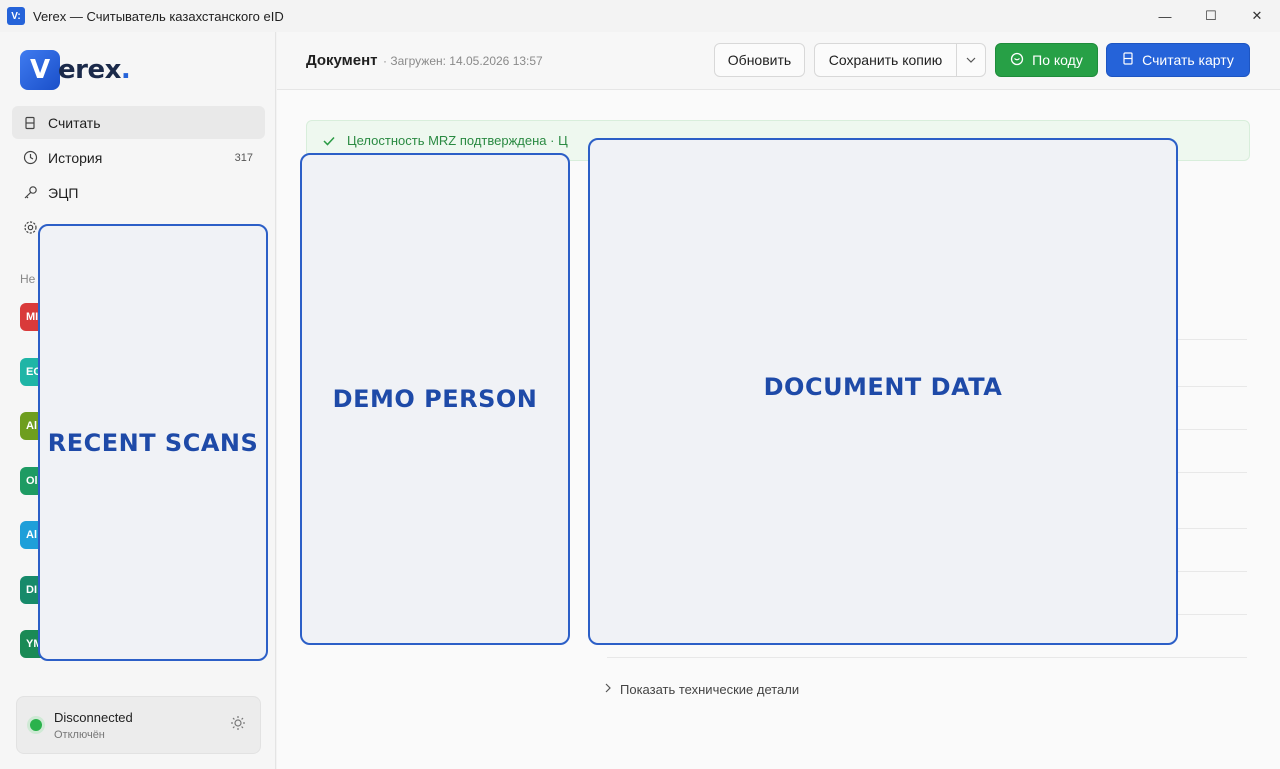  I want to click on connection-status-card: Disconnected Отключён, so click(138, 725).